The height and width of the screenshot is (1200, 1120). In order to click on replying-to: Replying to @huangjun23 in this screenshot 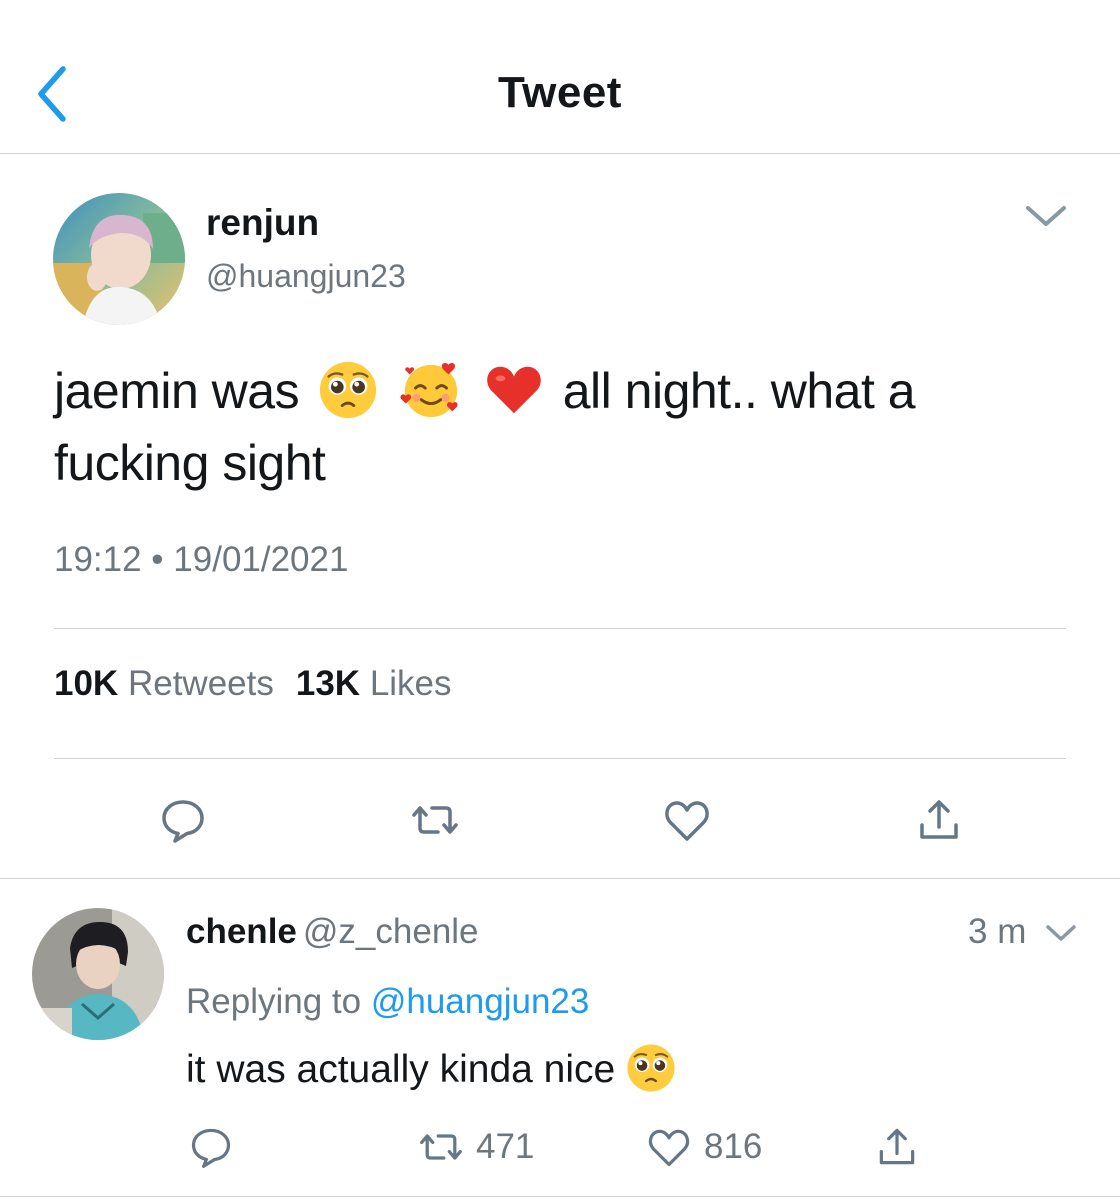, I will do `click(387, 1002)`.